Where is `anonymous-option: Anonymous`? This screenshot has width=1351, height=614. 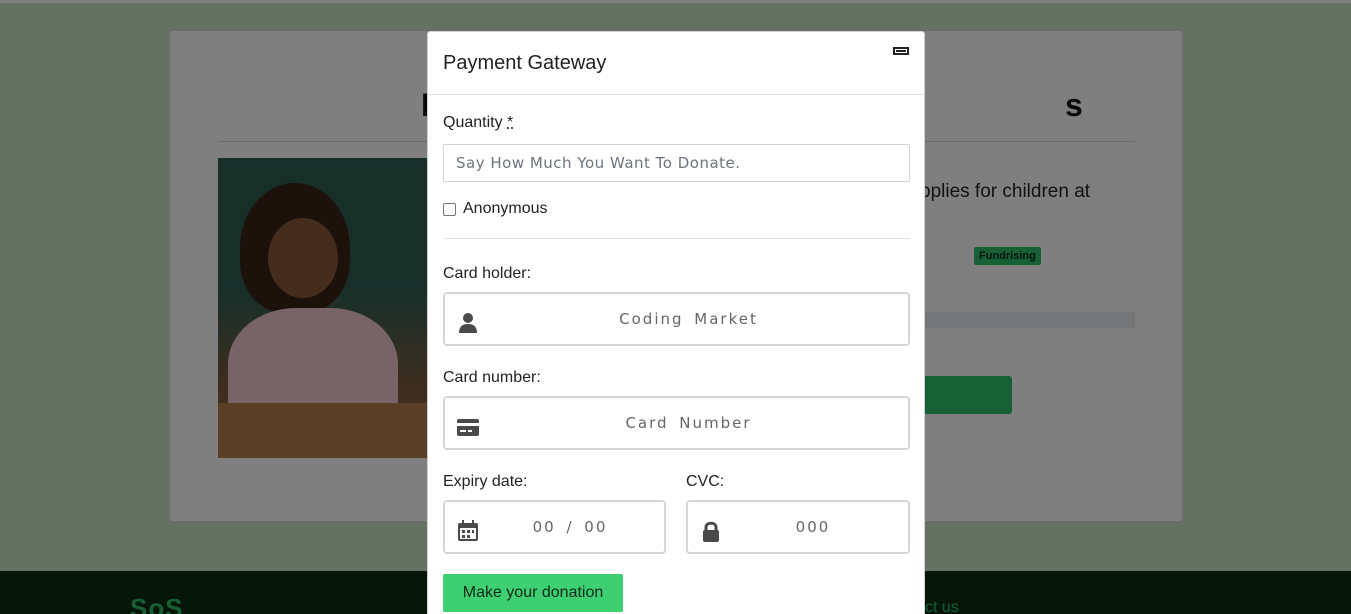 anonymous-option: Anonymous is located at coordinates (495, 209).